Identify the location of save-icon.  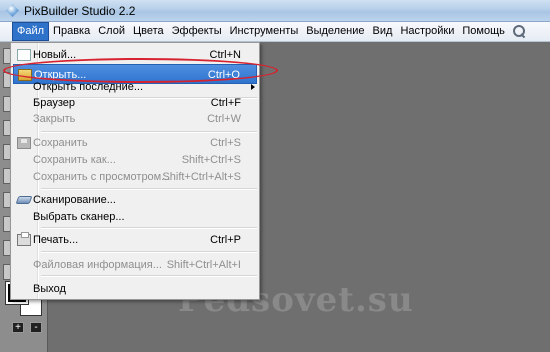
(24, 143).